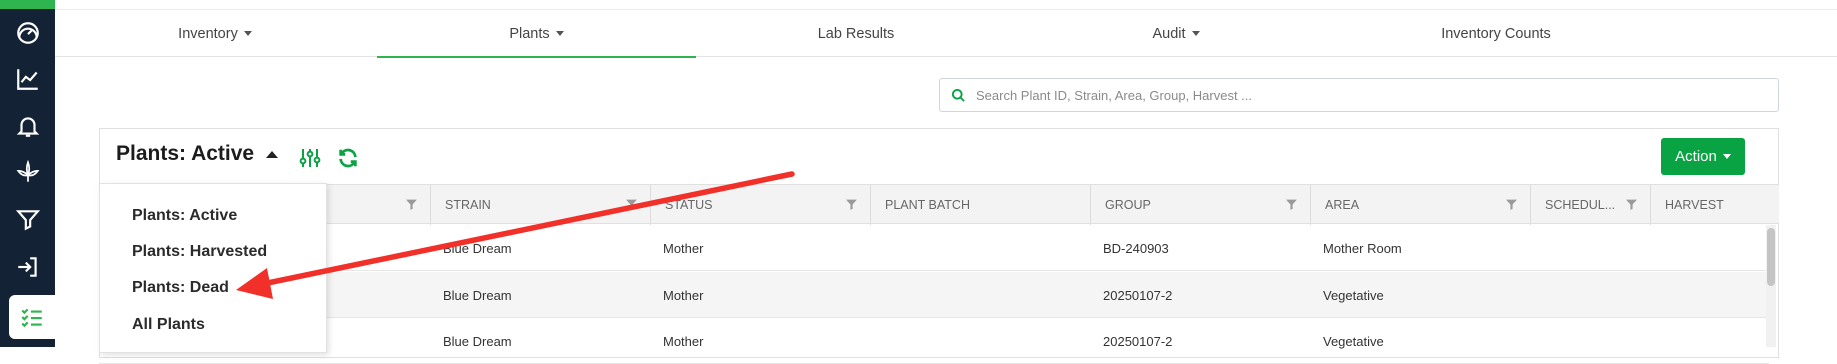  Describe the element at coordinates (1694, 205) in the screenshot. I see `column-header-label: HARVEST` at that location.